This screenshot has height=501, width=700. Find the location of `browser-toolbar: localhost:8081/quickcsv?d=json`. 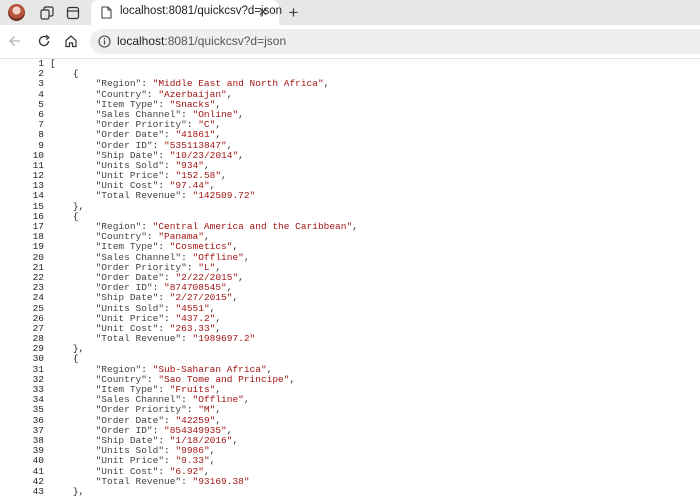

browser-toolbar: localhost:8081/quickcsv?d=json is located at coordinates (350, 42).